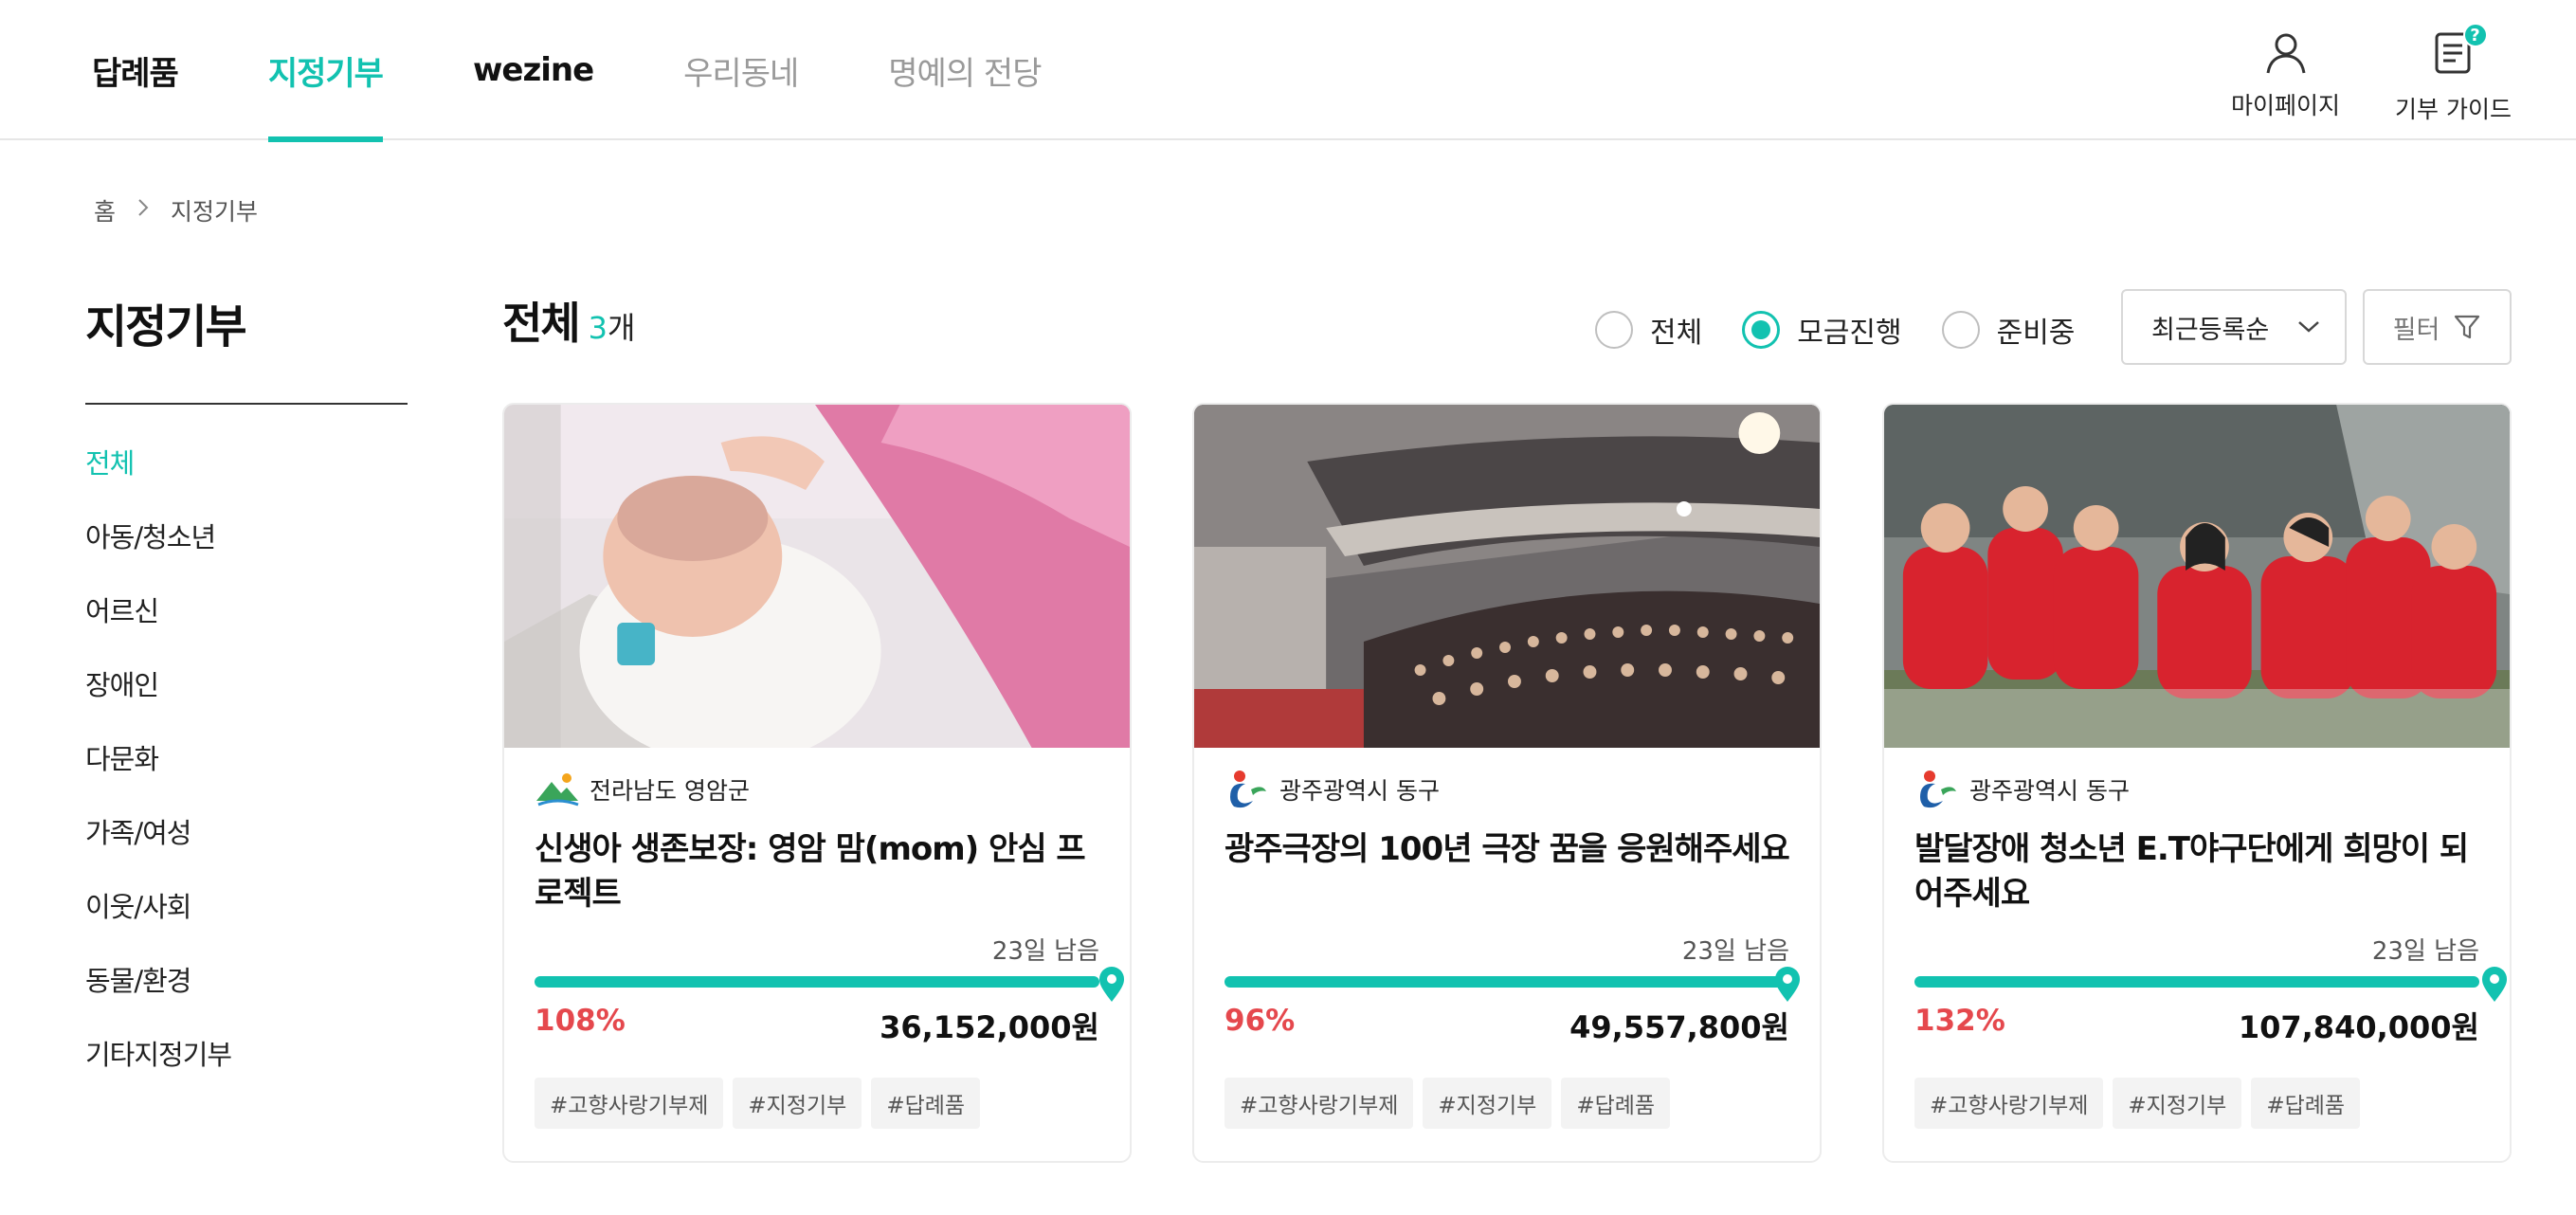  Describe the element at coordinates (2286, 53) in the screenshot. I see `user-icon` at that location.